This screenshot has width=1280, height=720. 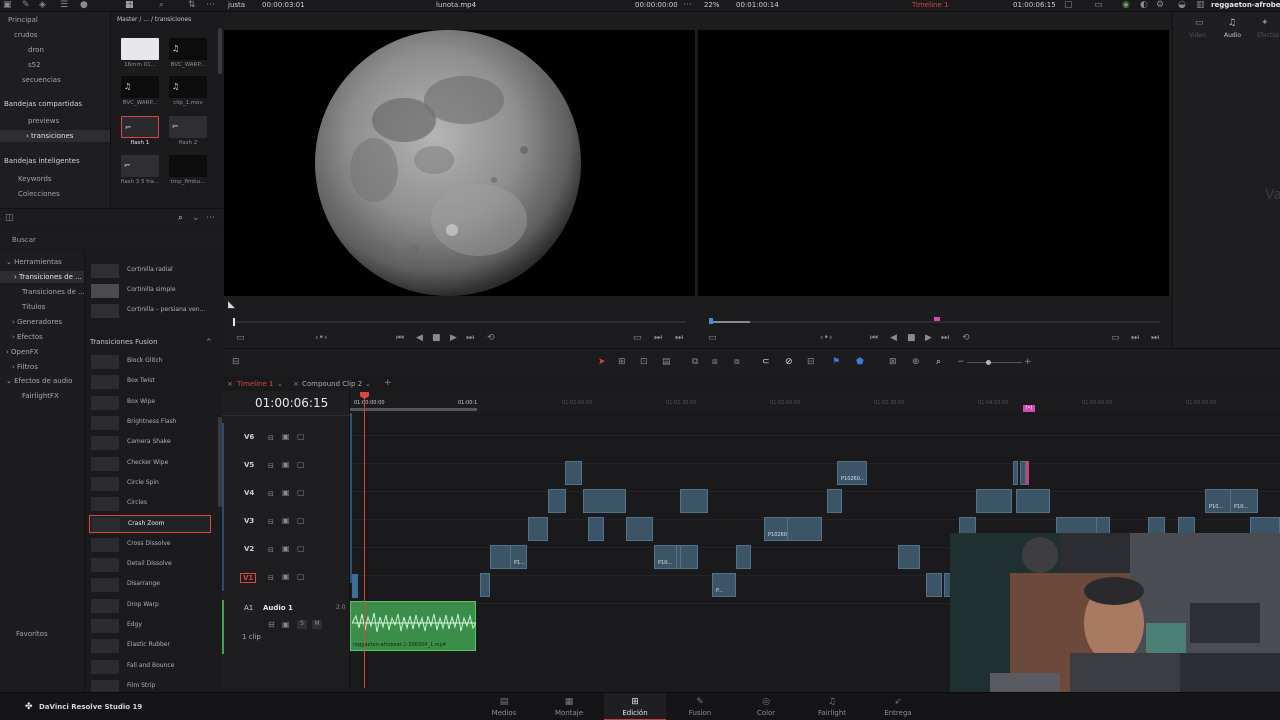 What do you see at coordinates (7, 5) in the screenshot?
I see `panel-icon: ▣` at bounding box center [7, 5].